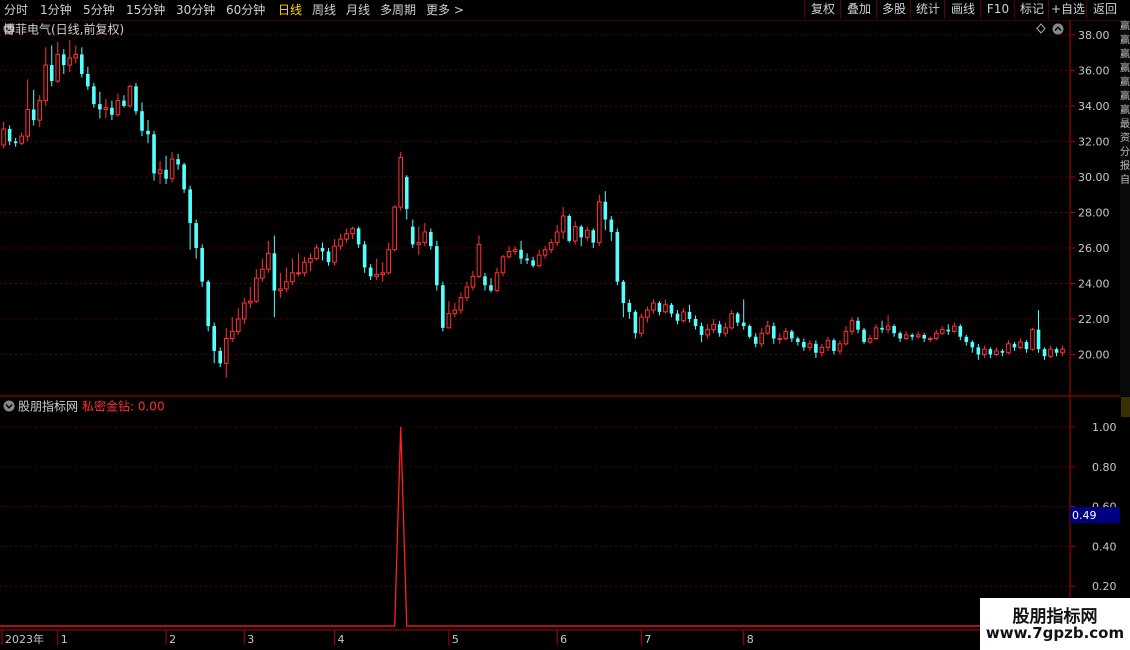 The height and width of the screenshot is (650, 1130). Describe the element at coordinates (1104, 9) in the screenshot. I see `back-button: 返回` at that location.